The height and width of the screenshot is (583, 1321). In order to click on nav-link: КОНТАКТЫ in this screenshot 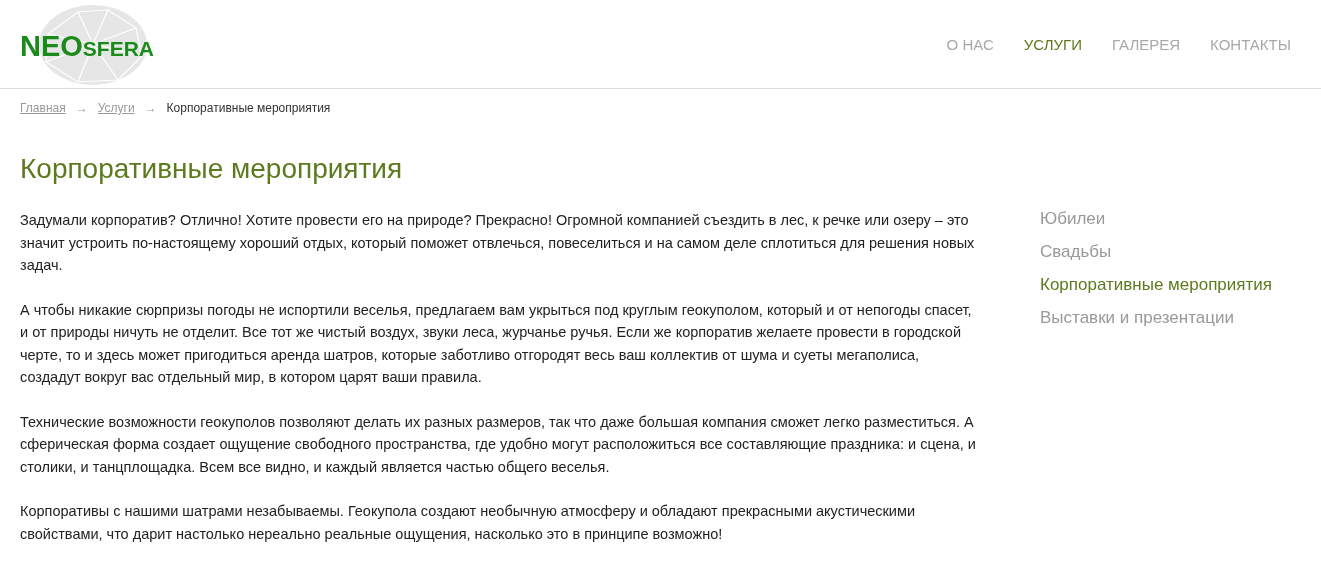, I will do `click(1250, 44)`.